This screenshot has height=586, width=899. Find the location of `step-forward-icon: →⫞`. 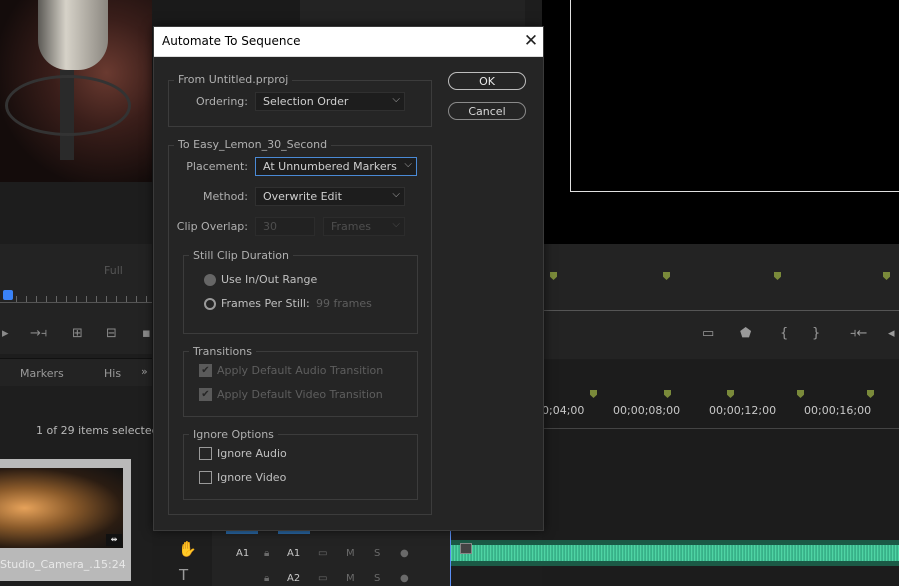

step-forward-icon: →⫞ is located at coordinates (38, 333).